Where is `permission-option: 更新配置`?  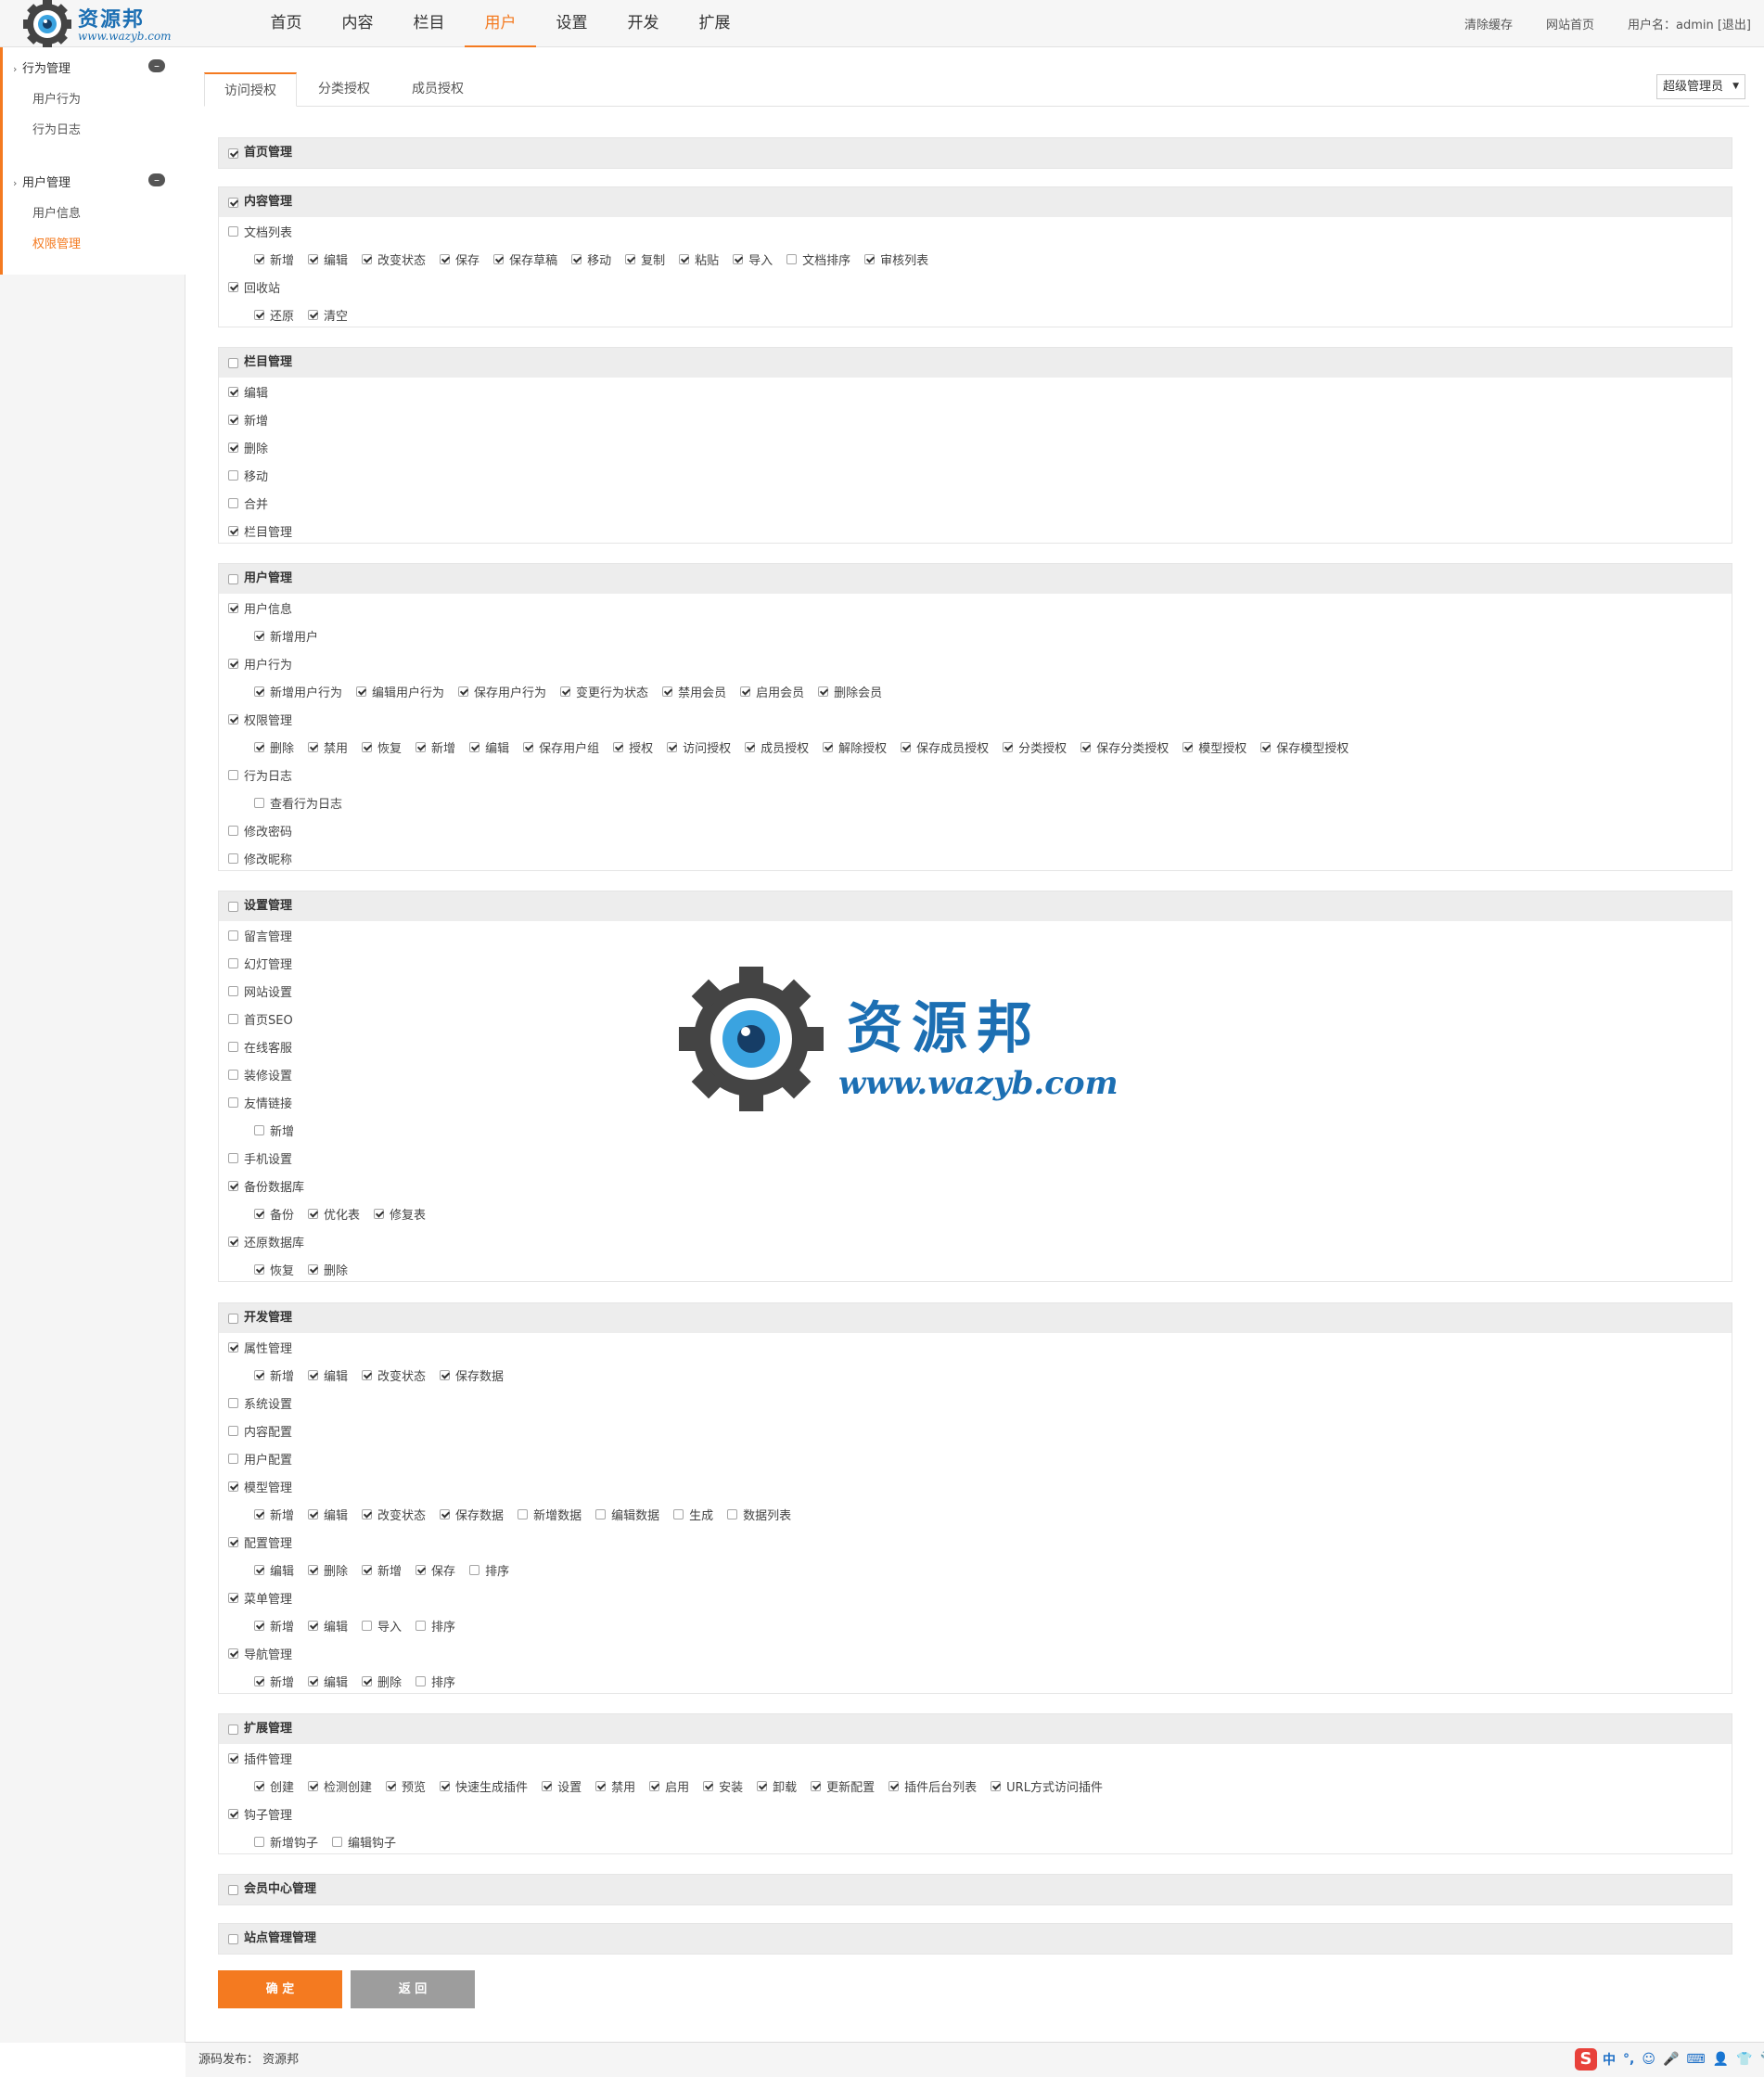 permission-option: 更新配置 is located at coordinates (843, 1786).